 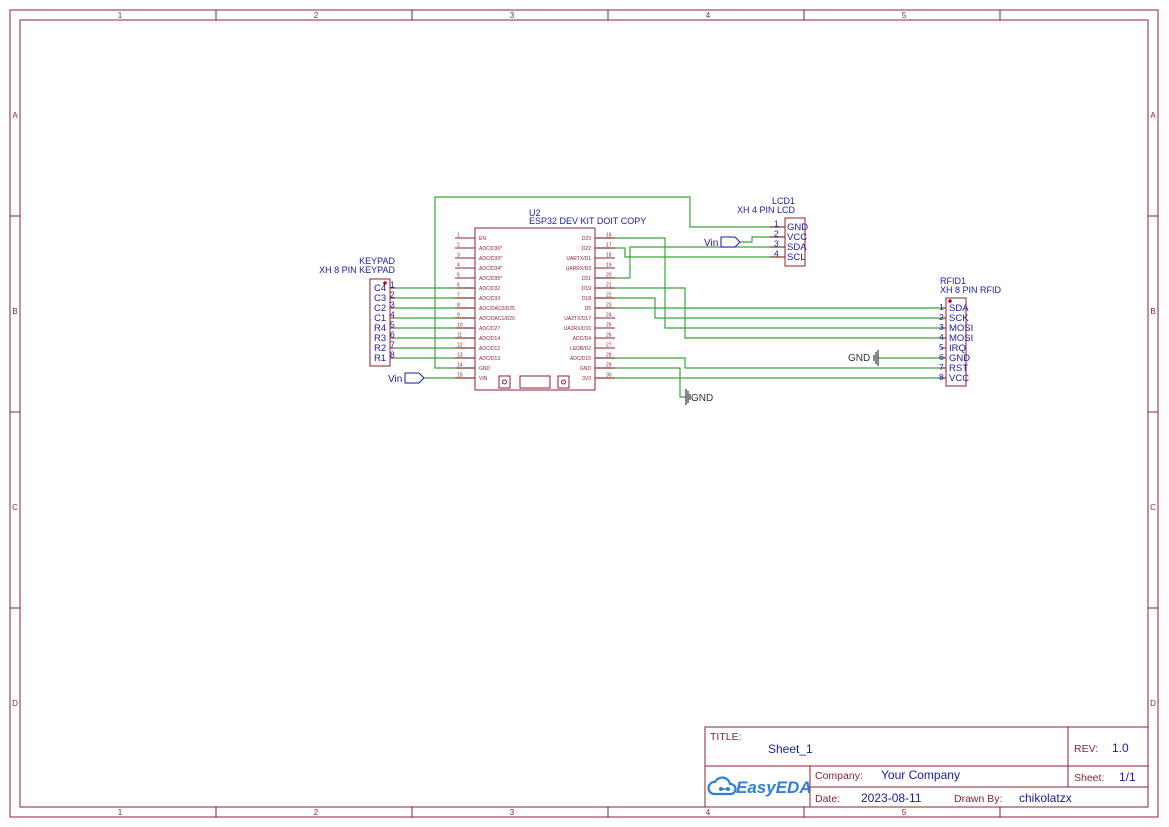 What do you see at coordinates (588, 309) in the screenshot?
I see `esp32-pin-name: D5` at bounding box center [588, 309].